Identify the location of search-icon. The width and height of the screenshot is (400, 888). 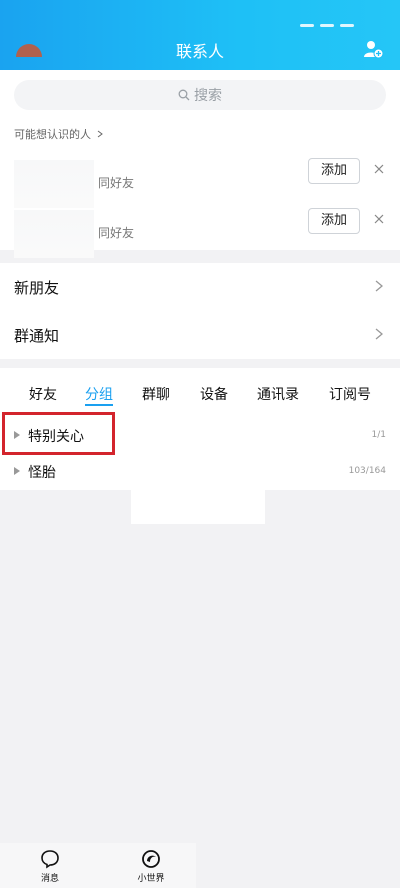
(184, 95).